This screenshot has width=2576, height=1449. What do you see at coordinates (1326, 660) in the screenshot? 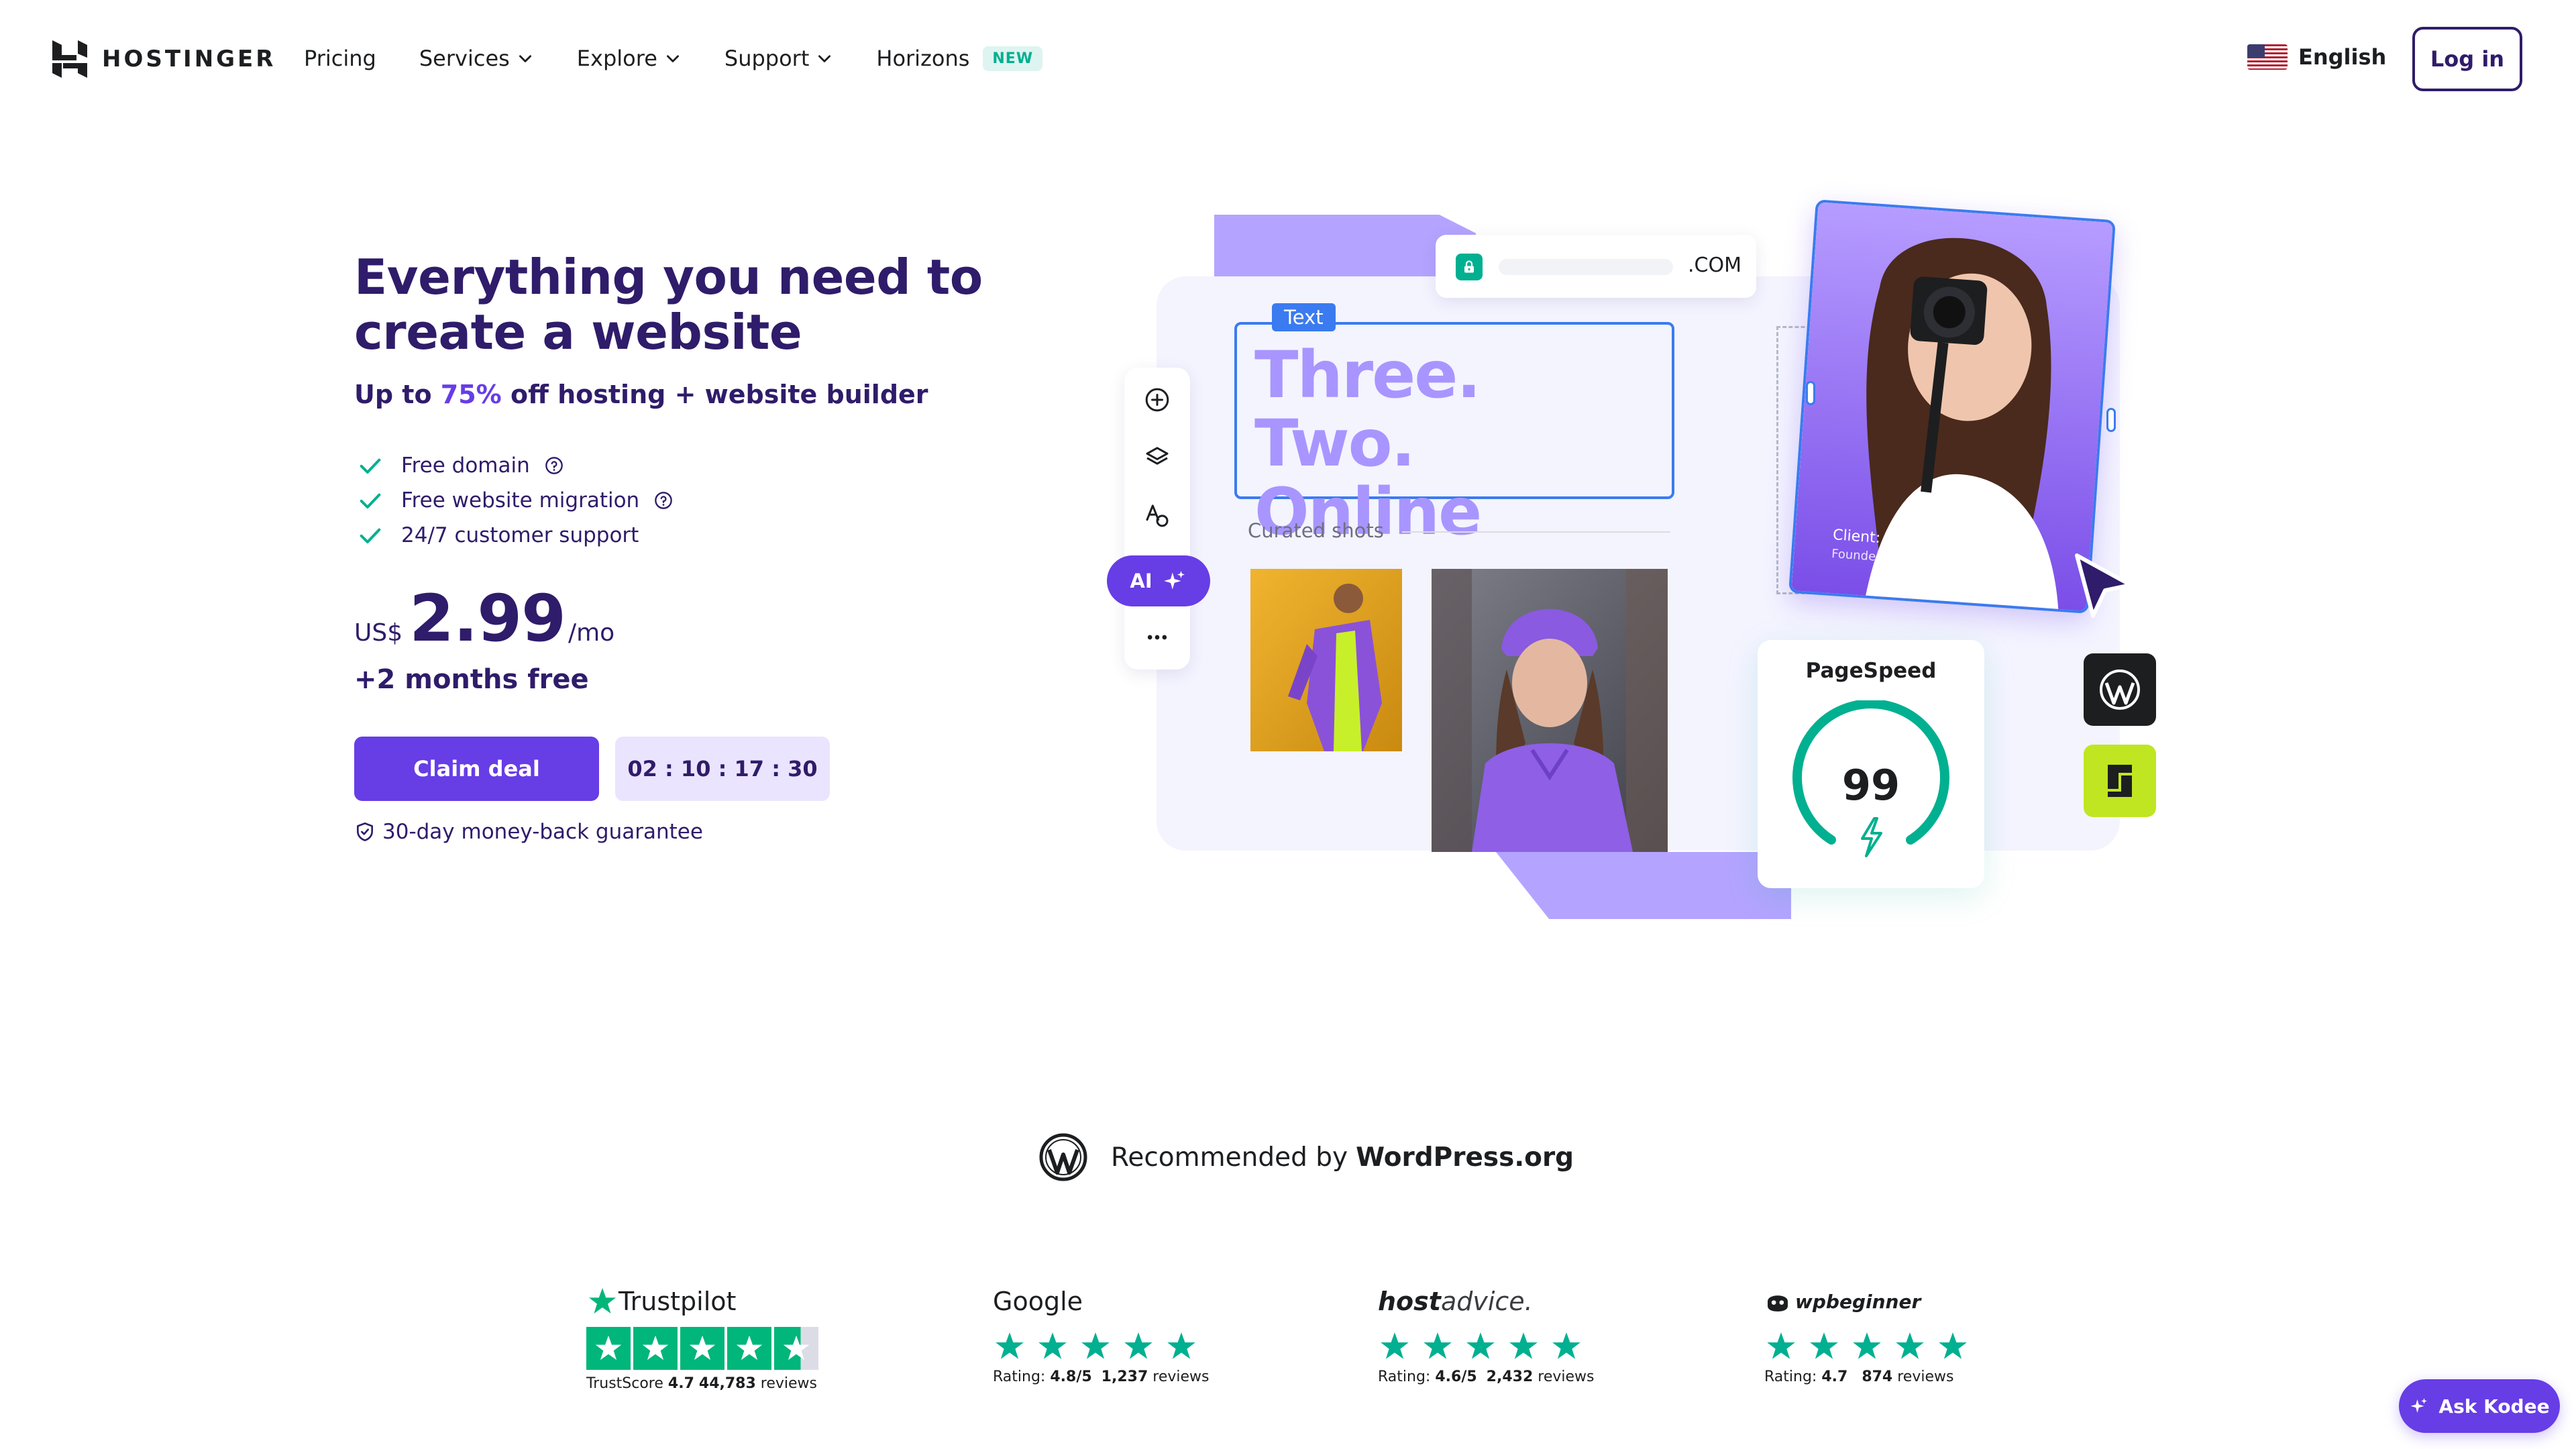
I see `fashion-photo` at bounding box center [1326, 660].